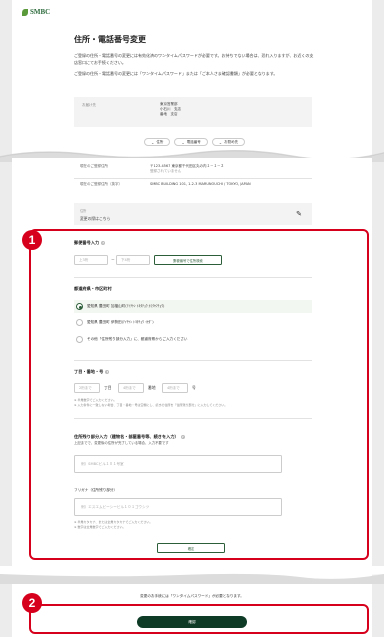 The image size is (384, 637). What do you see at coordinates (32, 240) in the screenshot?
I see `step-badge-1: 1` at bounding box center [32, 240].